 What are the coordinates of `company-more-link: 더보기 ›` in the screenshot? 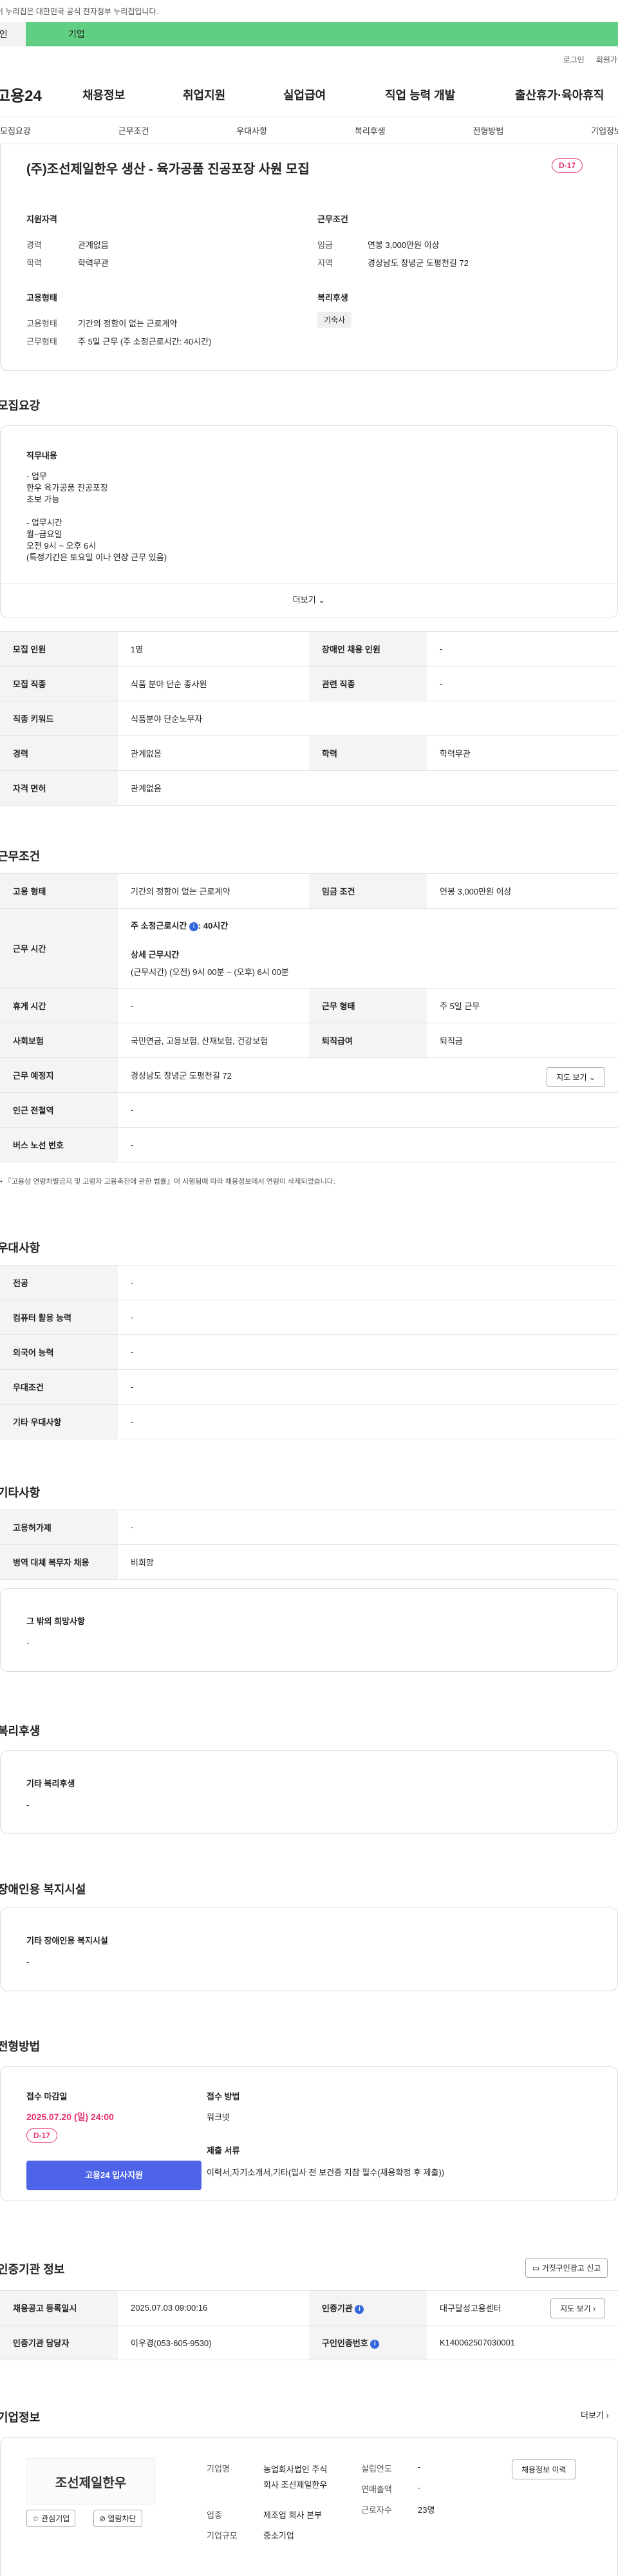 It's located at (595, 2415).